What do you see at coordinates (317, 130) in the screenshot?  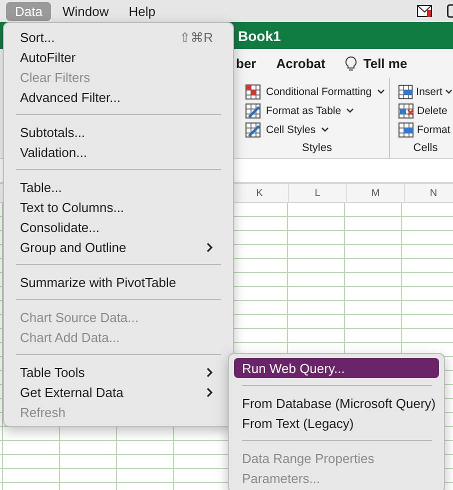 I see `ribbon-command: Cell Styles` at bounding box center [317, 130].